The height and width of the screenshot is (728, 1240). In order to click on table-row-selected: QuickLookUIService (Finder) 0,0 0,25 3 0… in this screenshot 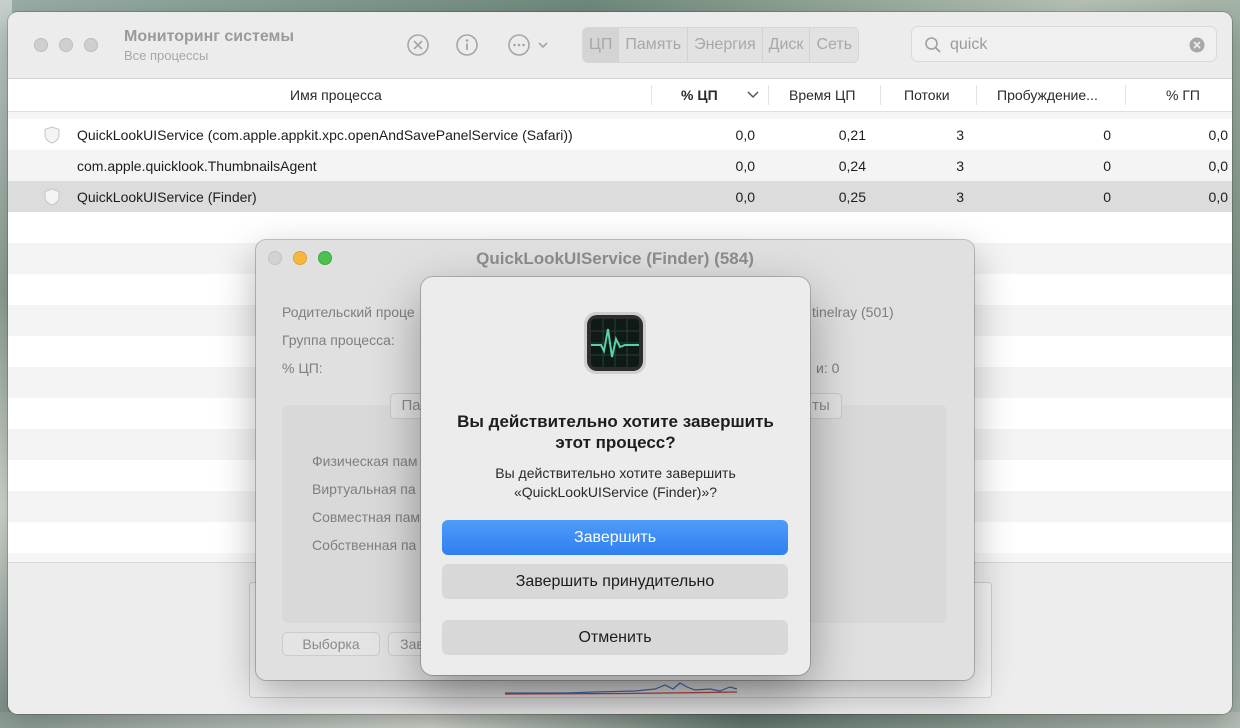, I will do `click(620, 196)`.